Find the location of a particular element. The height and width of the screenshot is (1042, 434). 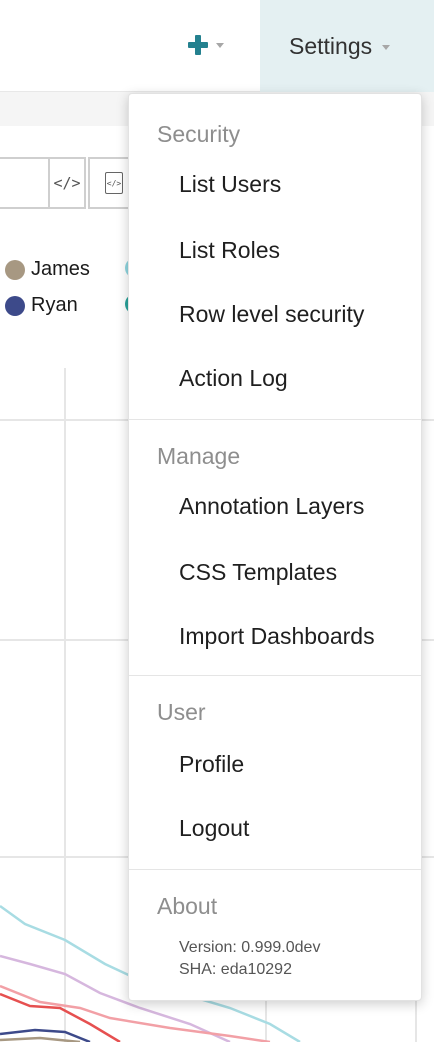

file-code-icon: </> is located at coordinates (114, 183).